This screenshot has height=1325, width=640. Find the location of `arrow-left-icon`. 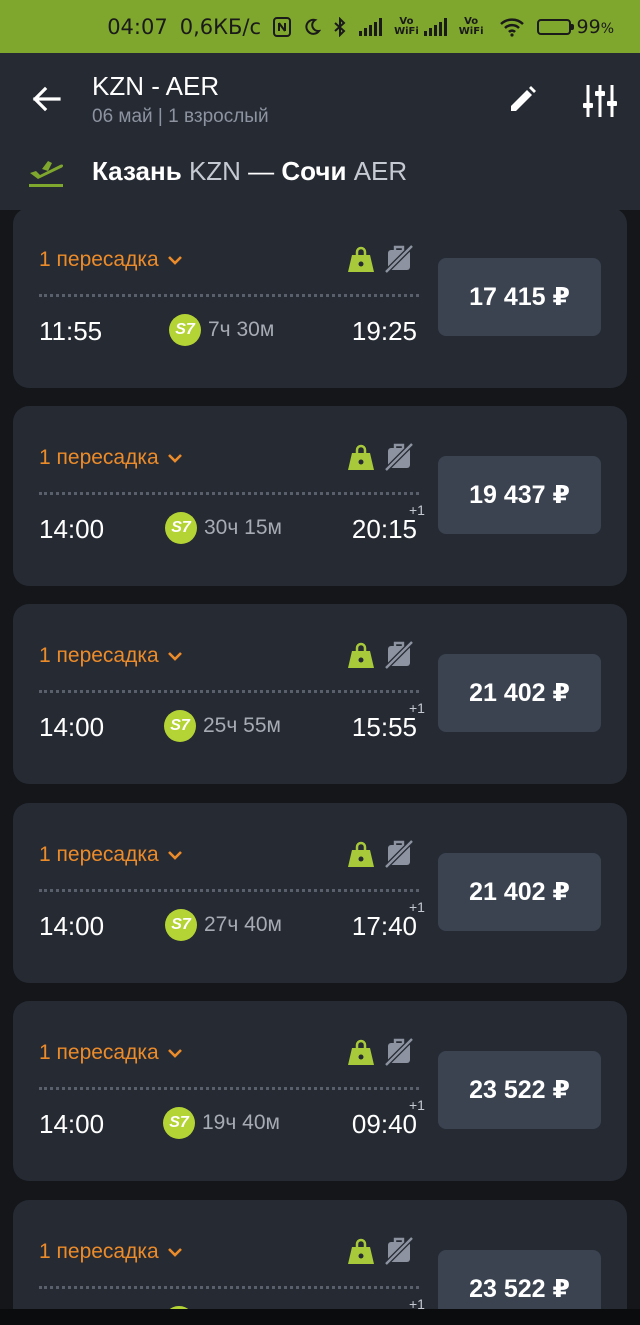

arrow-left-icon is located at coordinates (46, 99).